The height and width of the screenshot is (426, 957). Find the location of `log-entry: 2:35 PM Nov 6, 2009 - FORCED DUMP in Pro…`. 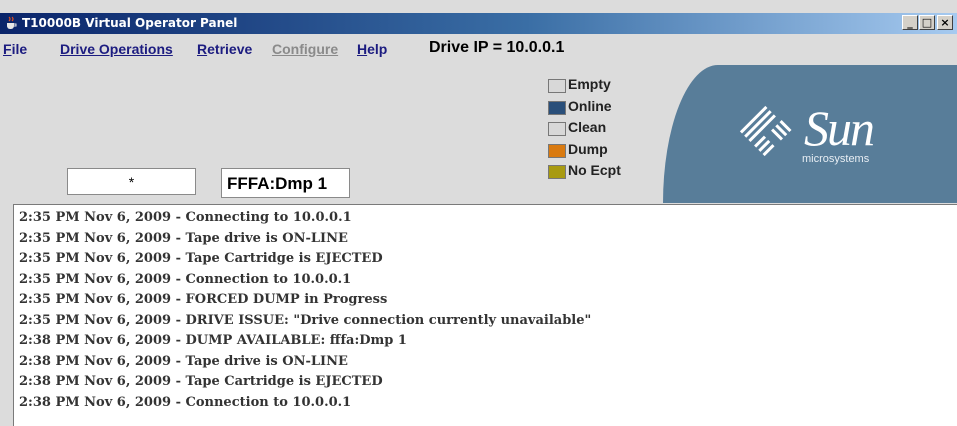

log-entry: 2:35 PM Nov 6, 2009 - FORCED DUMP in Pro… is located at coordinates (203, 299).